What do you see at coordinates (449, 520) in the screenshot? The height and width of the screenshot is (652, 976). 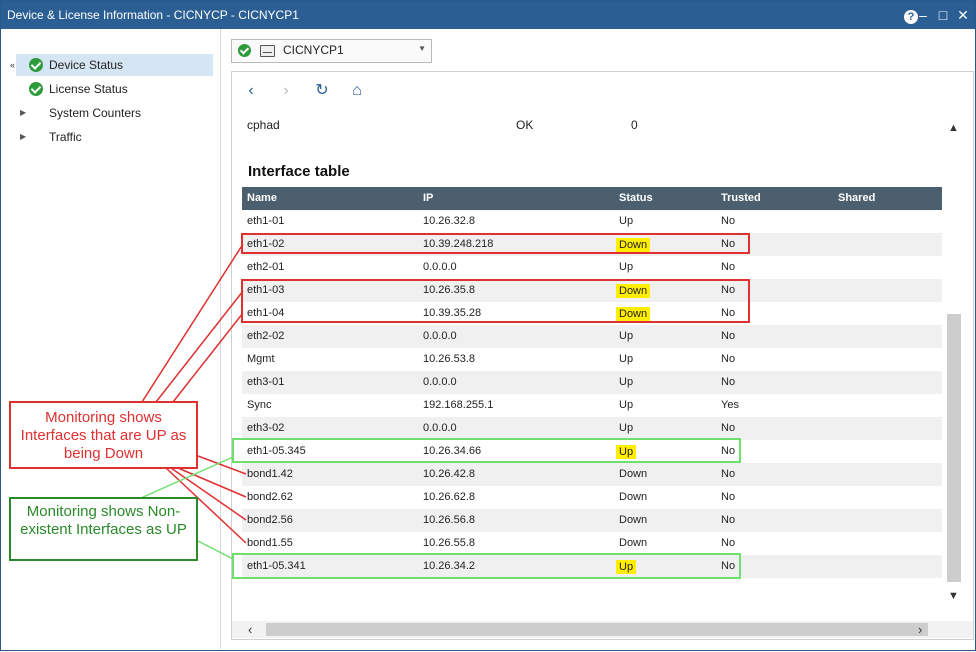 I see `cell-ip: 10.26.56.8` at bounding box center [449, 520].